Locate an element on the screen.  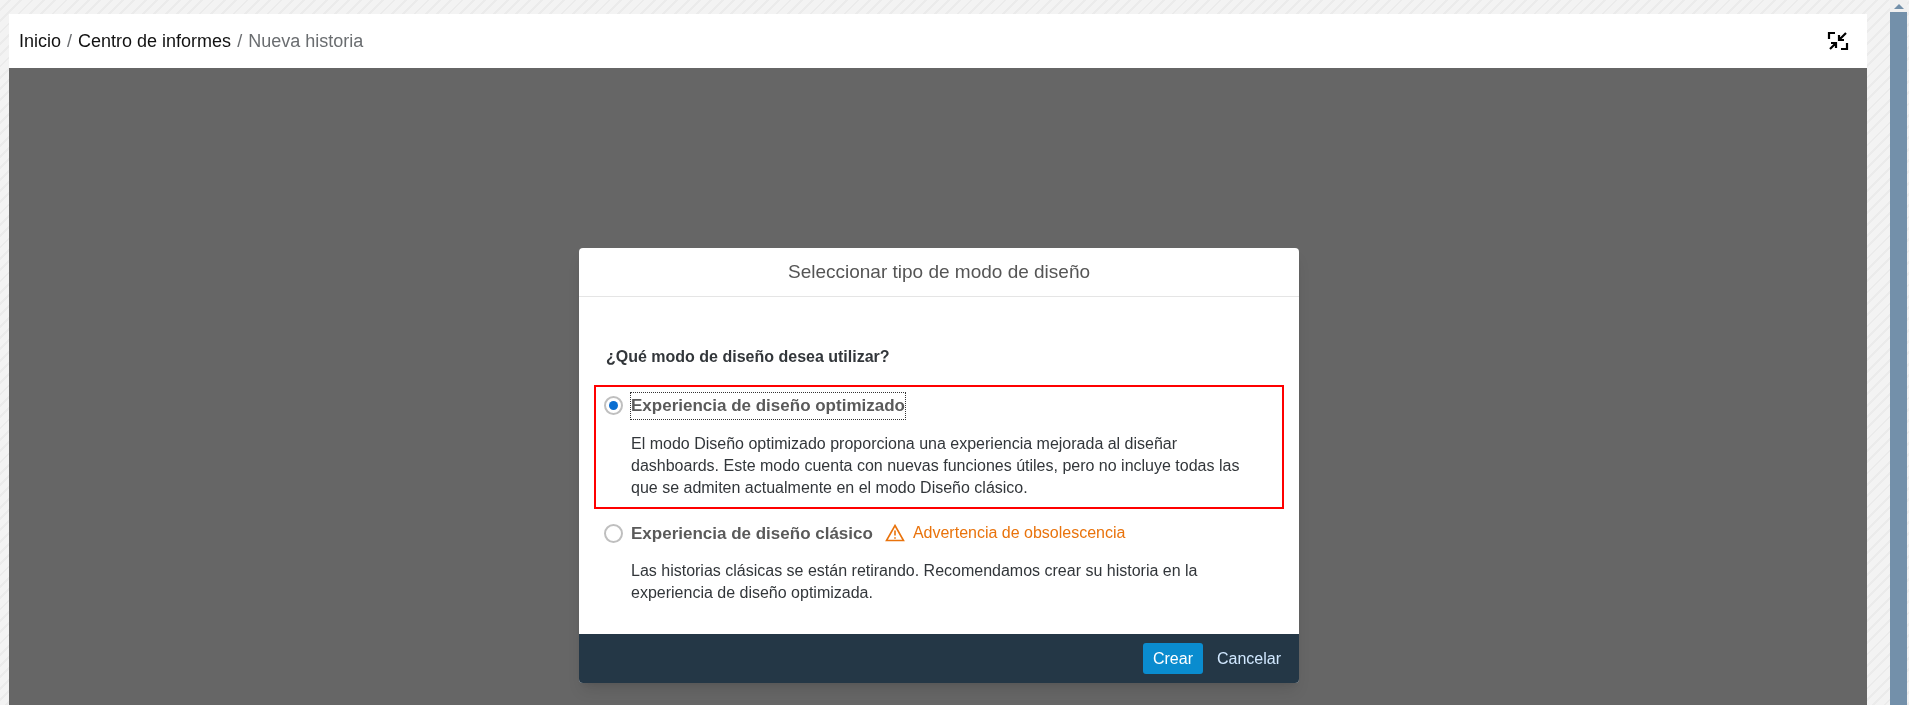
option-label: Experiencia de diseño optimizado is located at coordinates (768, 406).